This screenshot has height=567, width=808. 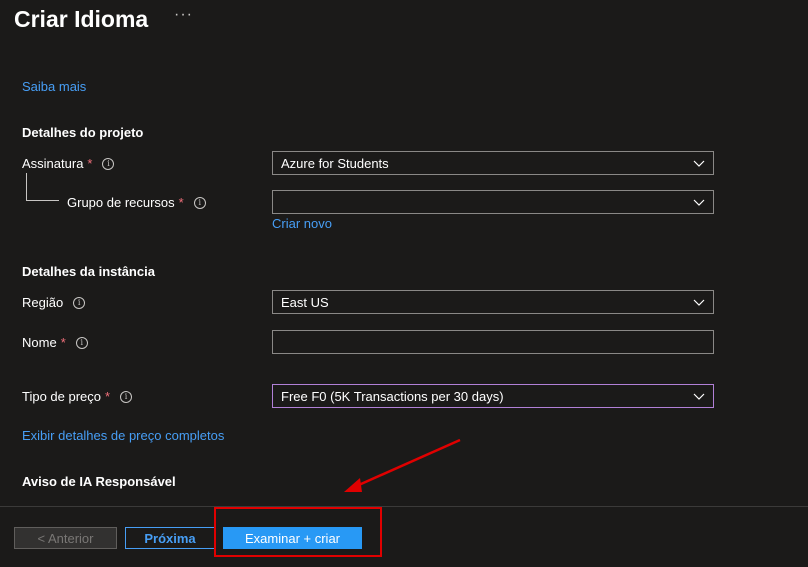 I want to click on instance-details-heading: Detalhes da instância, so click(x=88, y=271).